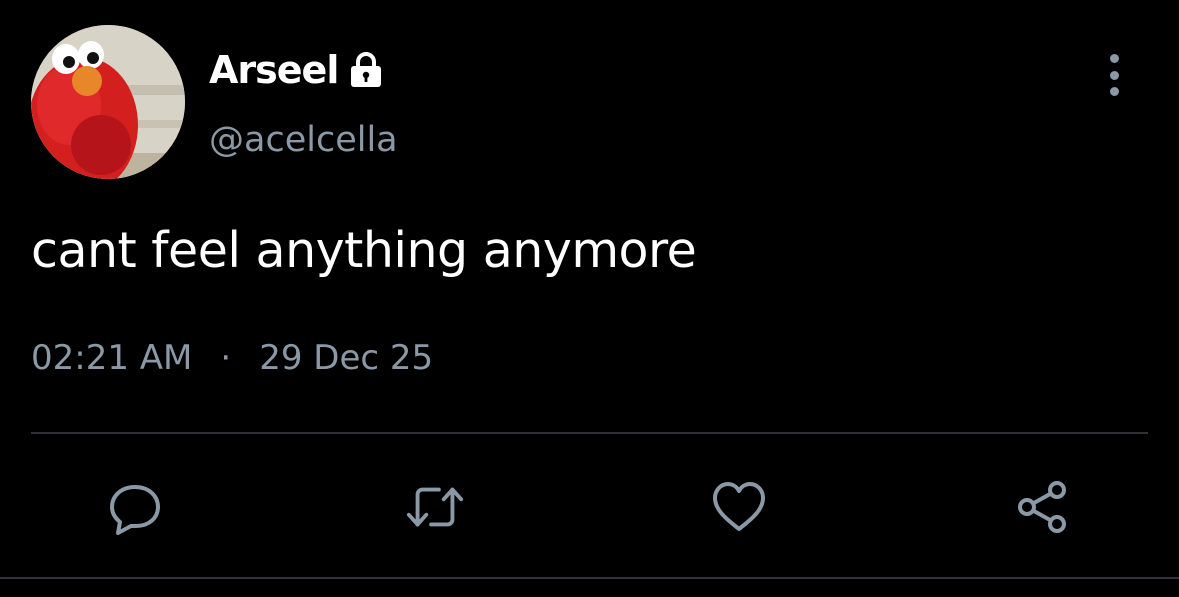 This screenshot has width=1179, height=597. What do you see at coordinates (589, 433) in the screenshot?
I see `divider` at bounding box center [589, 433].